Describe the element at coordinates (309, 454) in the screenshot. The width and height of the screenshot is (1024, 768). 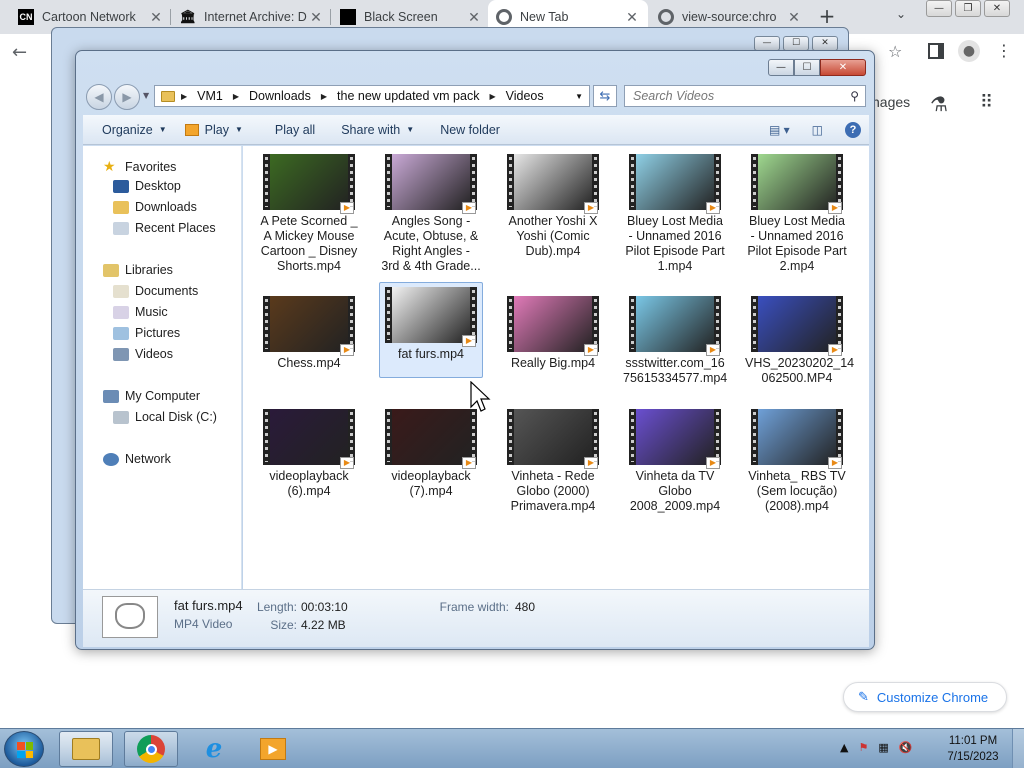
I see `file-item: ▶ videoplayback (6).mp4` at that location.